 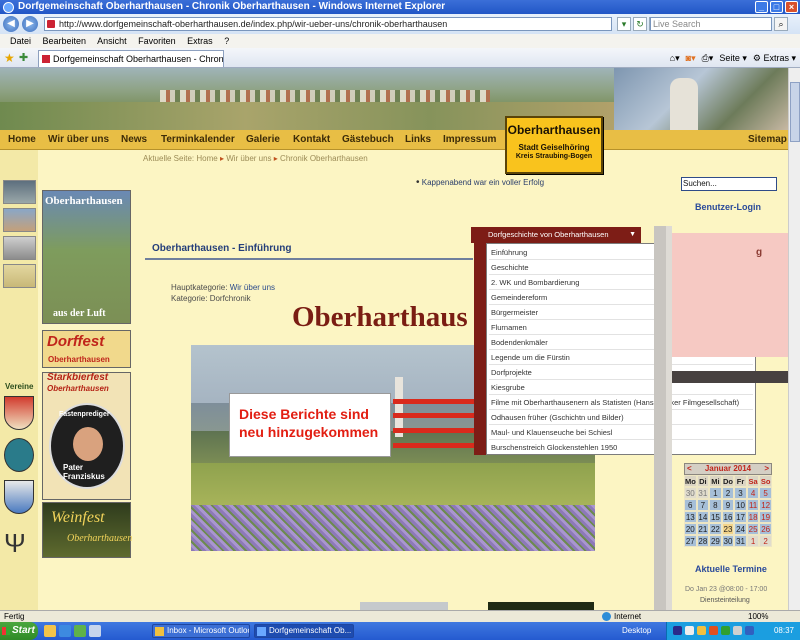 I want to click on dorfgeschichte-menu-button: Dorfgeschichte von Oberharthausen ▼, so click(x=556, y=235).